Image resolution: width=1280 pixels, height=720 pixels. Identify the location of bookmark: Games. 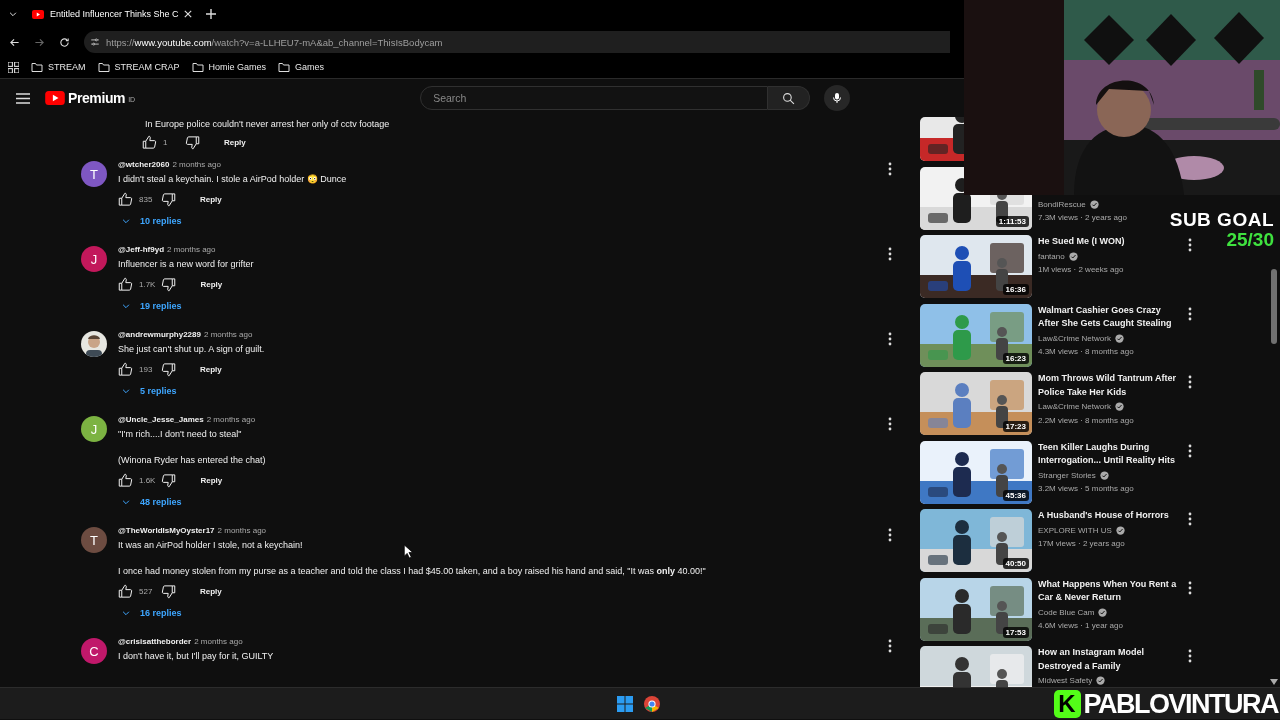
(301, 67).